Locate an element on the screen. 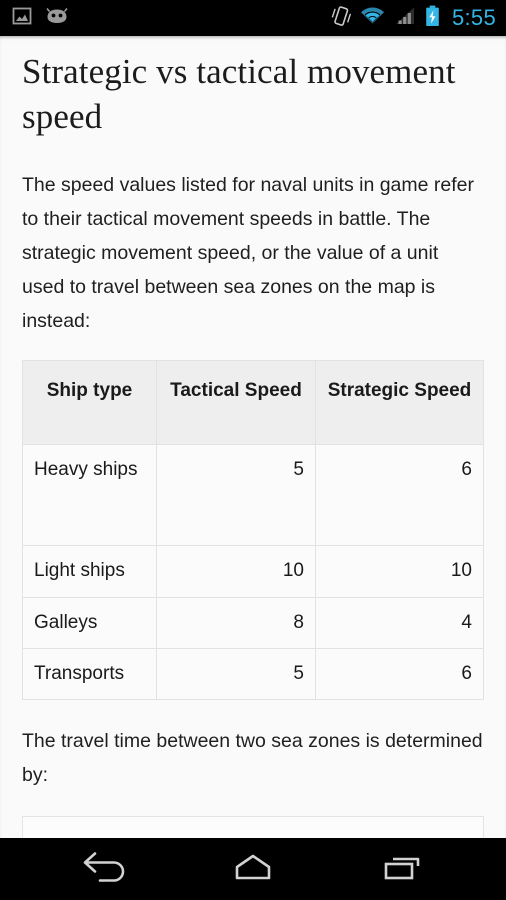 Image resolution: width=506 pixels, height=900 pixels. status-bar-system-icons: 5:55 is located at coordinates (413, 18).